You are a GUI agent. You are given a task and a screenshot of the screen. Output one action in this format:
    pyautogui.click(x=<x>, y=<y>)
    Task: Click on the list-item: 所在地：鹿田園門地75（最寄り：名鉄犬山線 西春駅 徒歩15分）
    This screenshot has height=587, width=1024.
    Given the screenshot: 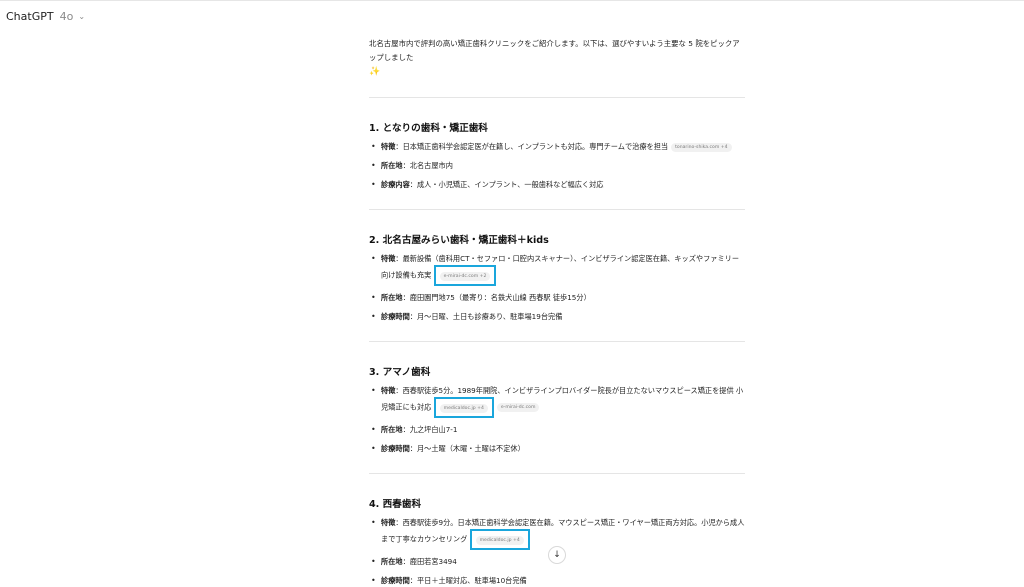 What is the action you would take?
    pyautogui.click(x=557, y=297)
    